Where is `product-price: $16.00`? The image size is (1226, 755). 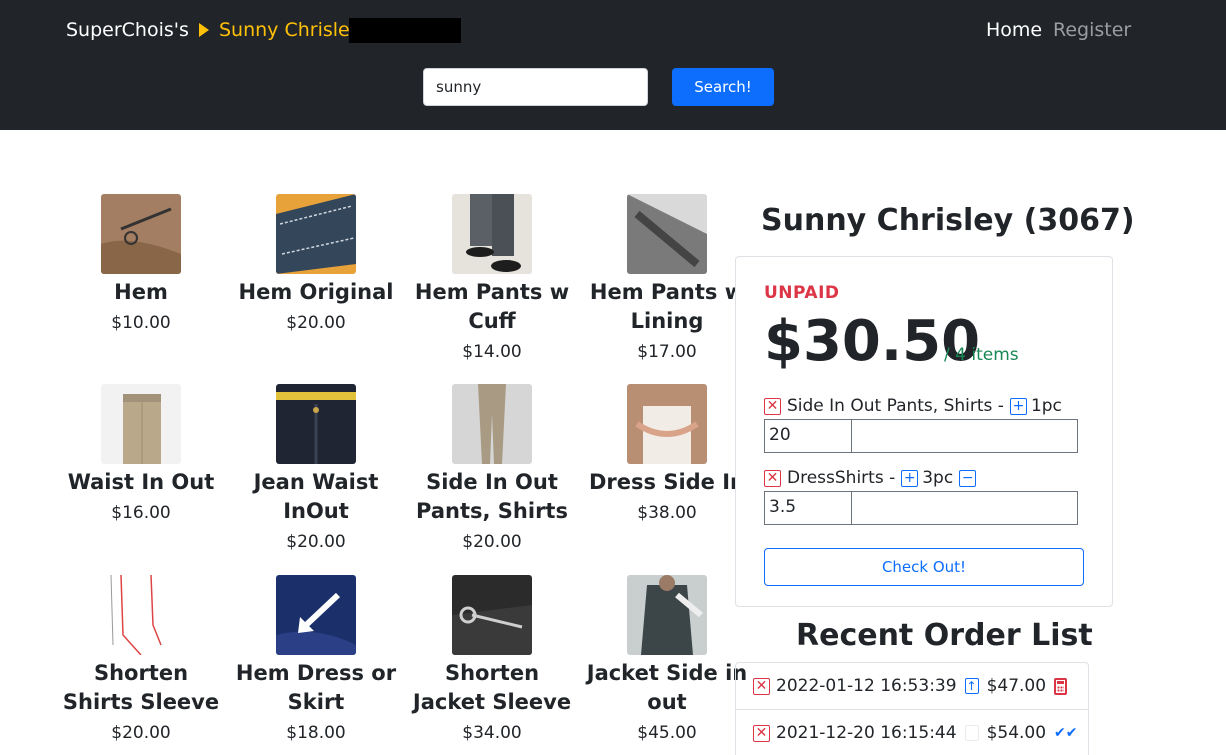
product-price: $16.00 is located at coordinates (141, 513).